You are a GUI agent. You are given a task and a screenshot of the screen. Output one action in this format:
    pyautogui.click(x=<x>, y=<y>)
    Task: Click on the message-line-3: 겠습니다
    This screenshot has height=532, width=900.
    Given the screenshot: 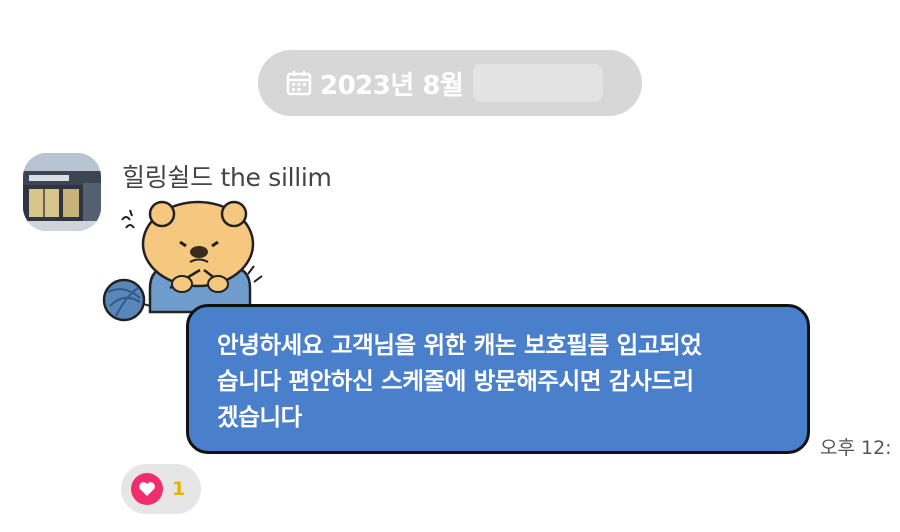 What is the action you would take?
    pyautogui.click(x=259, y=417)
    